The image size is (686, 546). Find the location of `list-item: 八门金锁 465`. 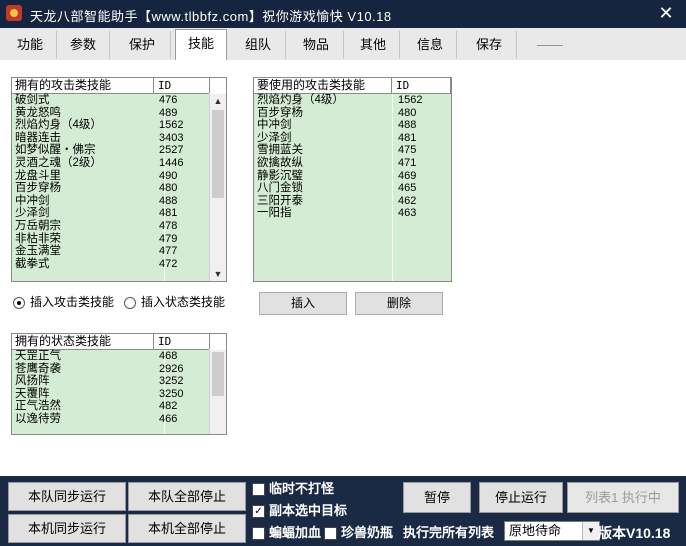

list-item: 八门金锁 465 is located at coordinates (352, 188).